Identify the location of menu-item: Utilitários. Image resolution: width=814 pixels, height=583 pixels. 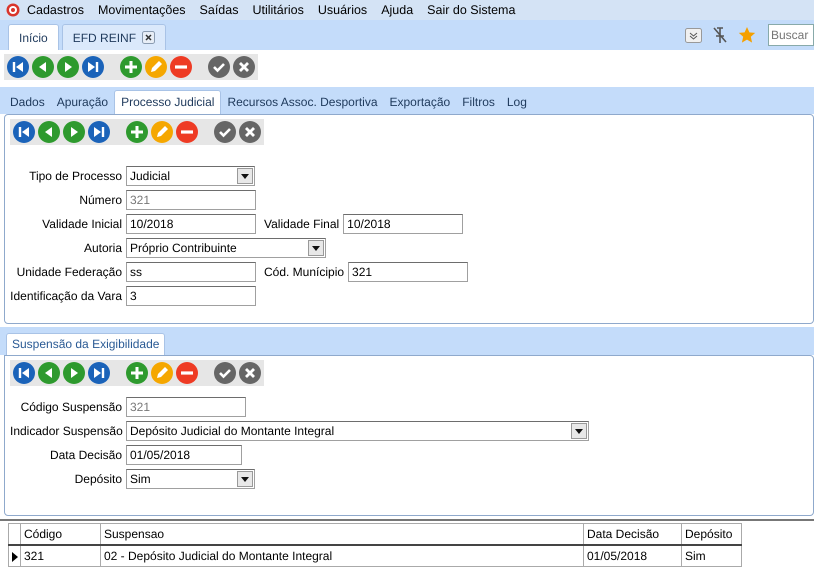
(278, 10).